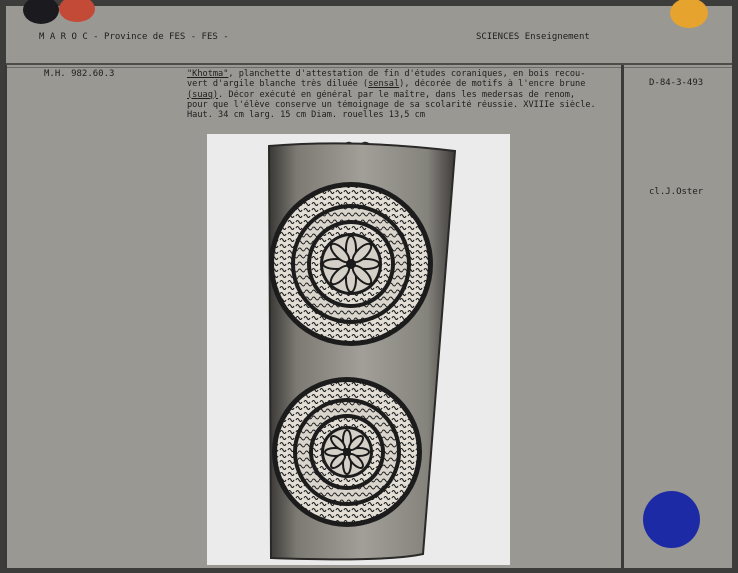 The height and width of the screenshot is (573, 738). I want to click on negative-number: D-84-3-493, so click(676, 83).